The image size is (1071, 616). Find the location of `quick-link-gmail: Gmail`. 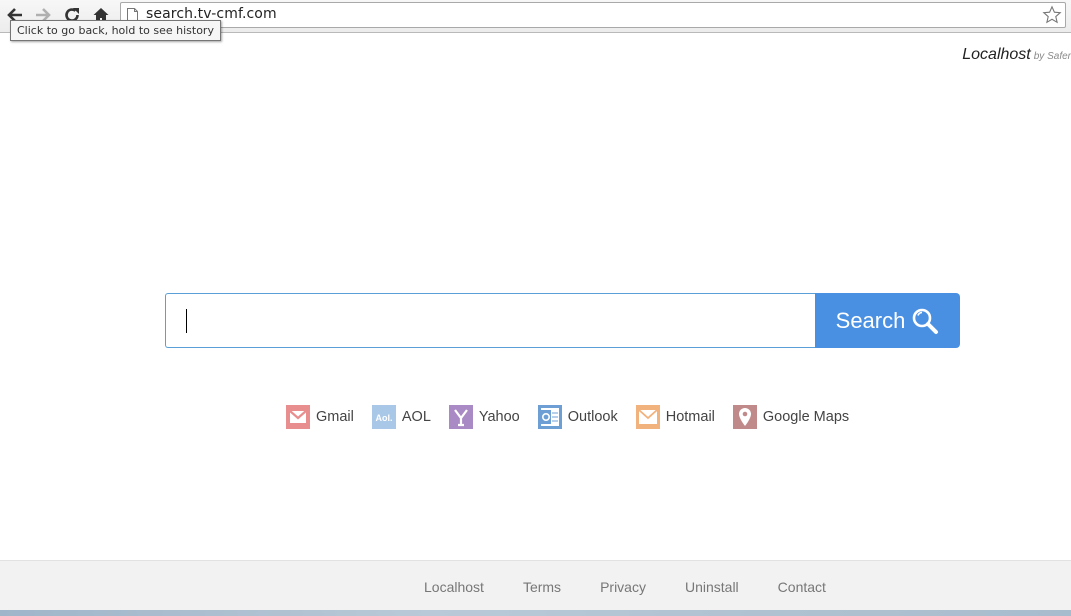

quick-link-gmail: Gmail is located at coordinates (320, 417).